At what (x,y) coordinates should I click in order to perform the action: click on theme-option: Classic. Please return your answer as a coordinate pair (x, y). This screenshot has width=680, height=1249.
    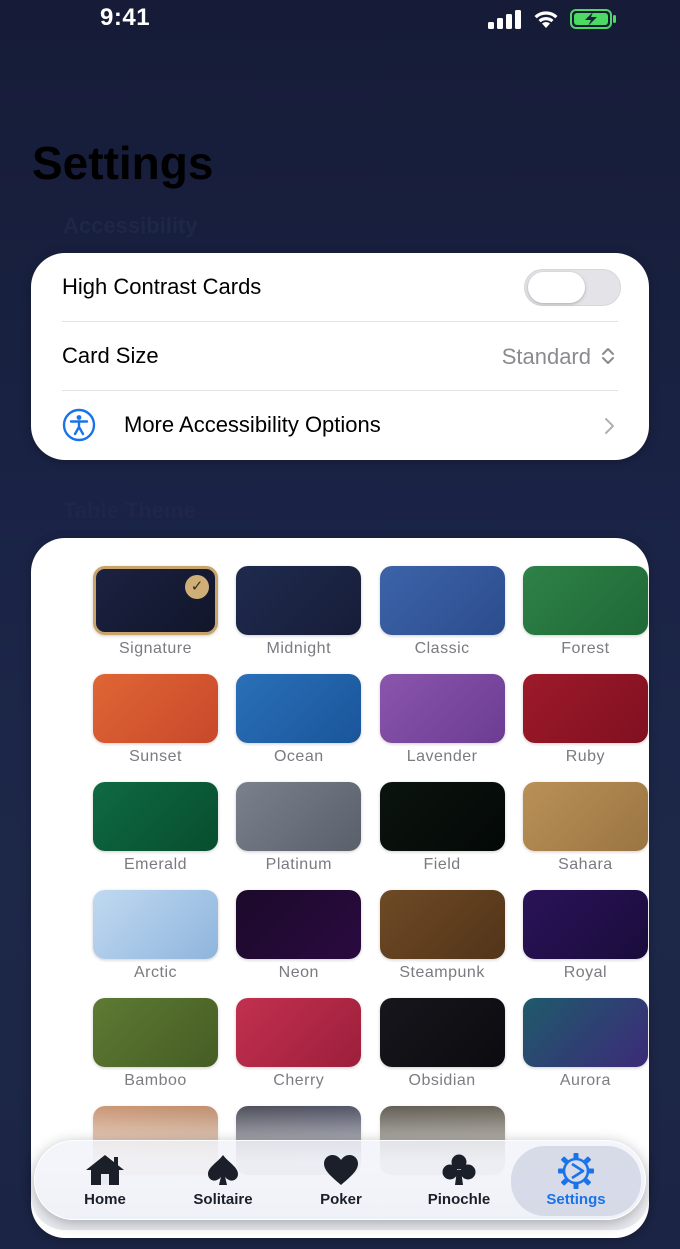
    Looking at the image, I should click on (442, 620).